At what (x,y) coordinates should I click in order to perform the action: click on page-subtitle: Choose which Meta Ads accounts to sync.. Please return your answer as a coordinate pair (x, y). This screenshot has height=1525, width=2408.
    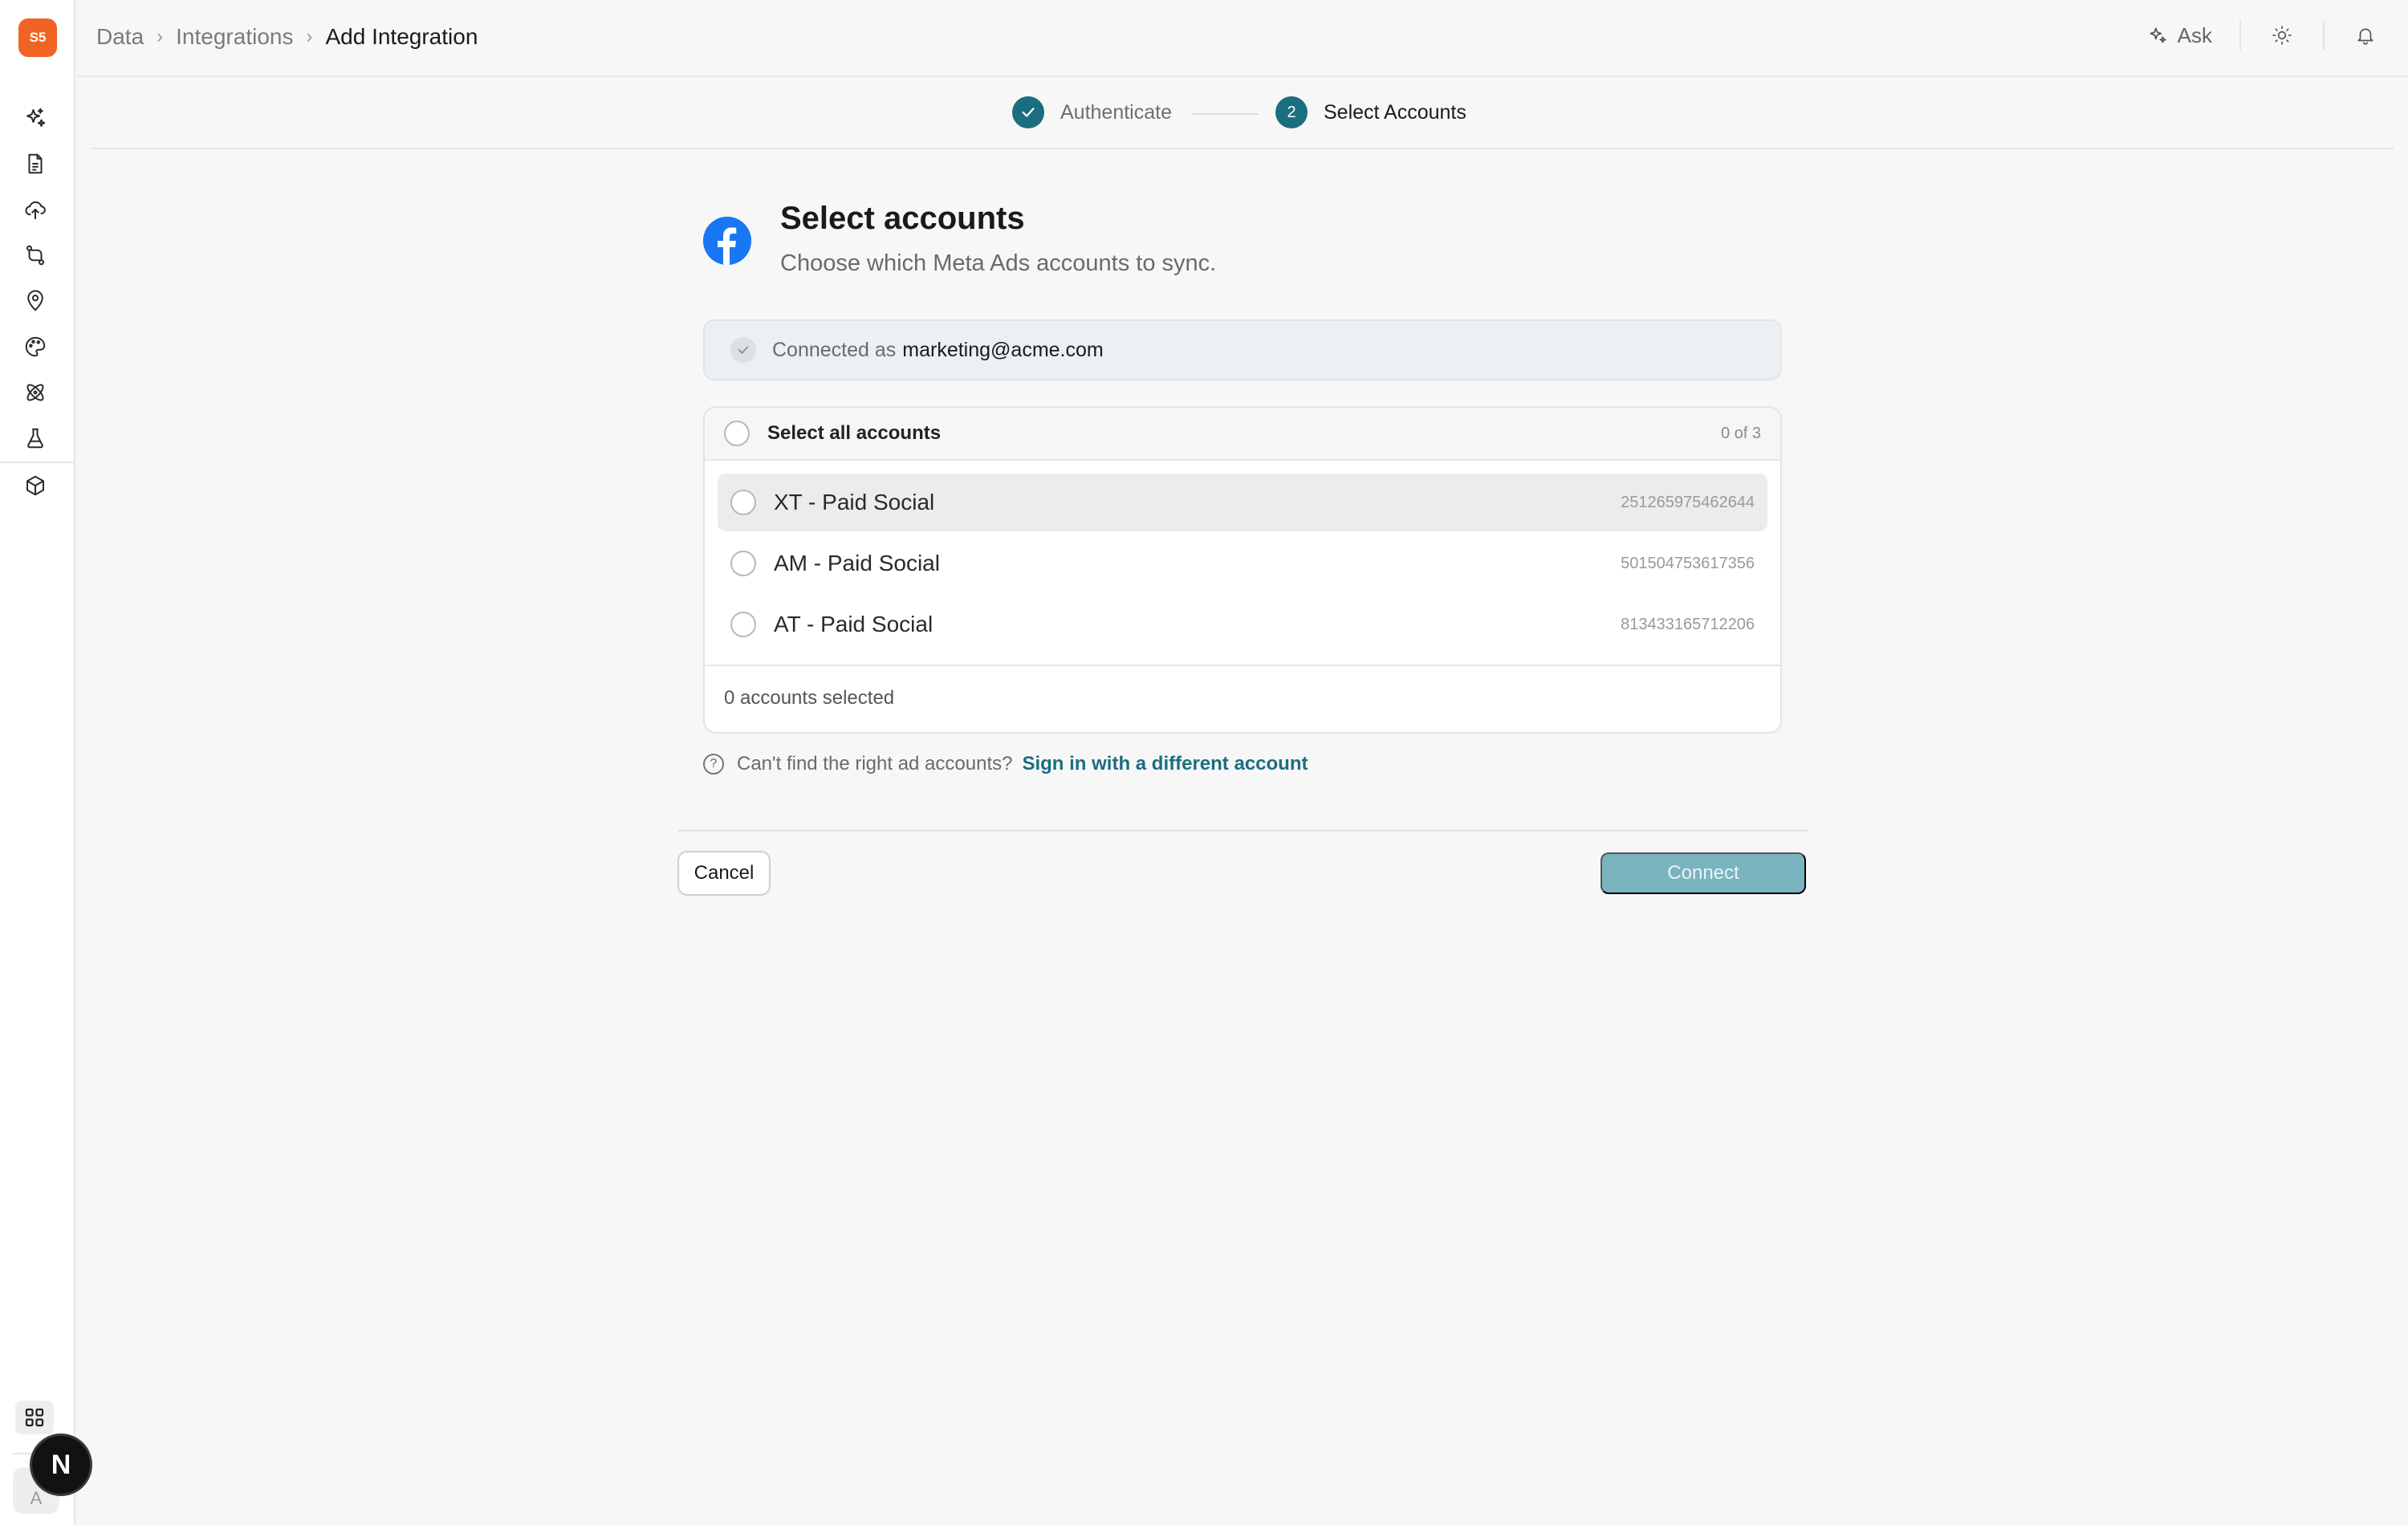
    Looking at the image, I should click on (999, 263).